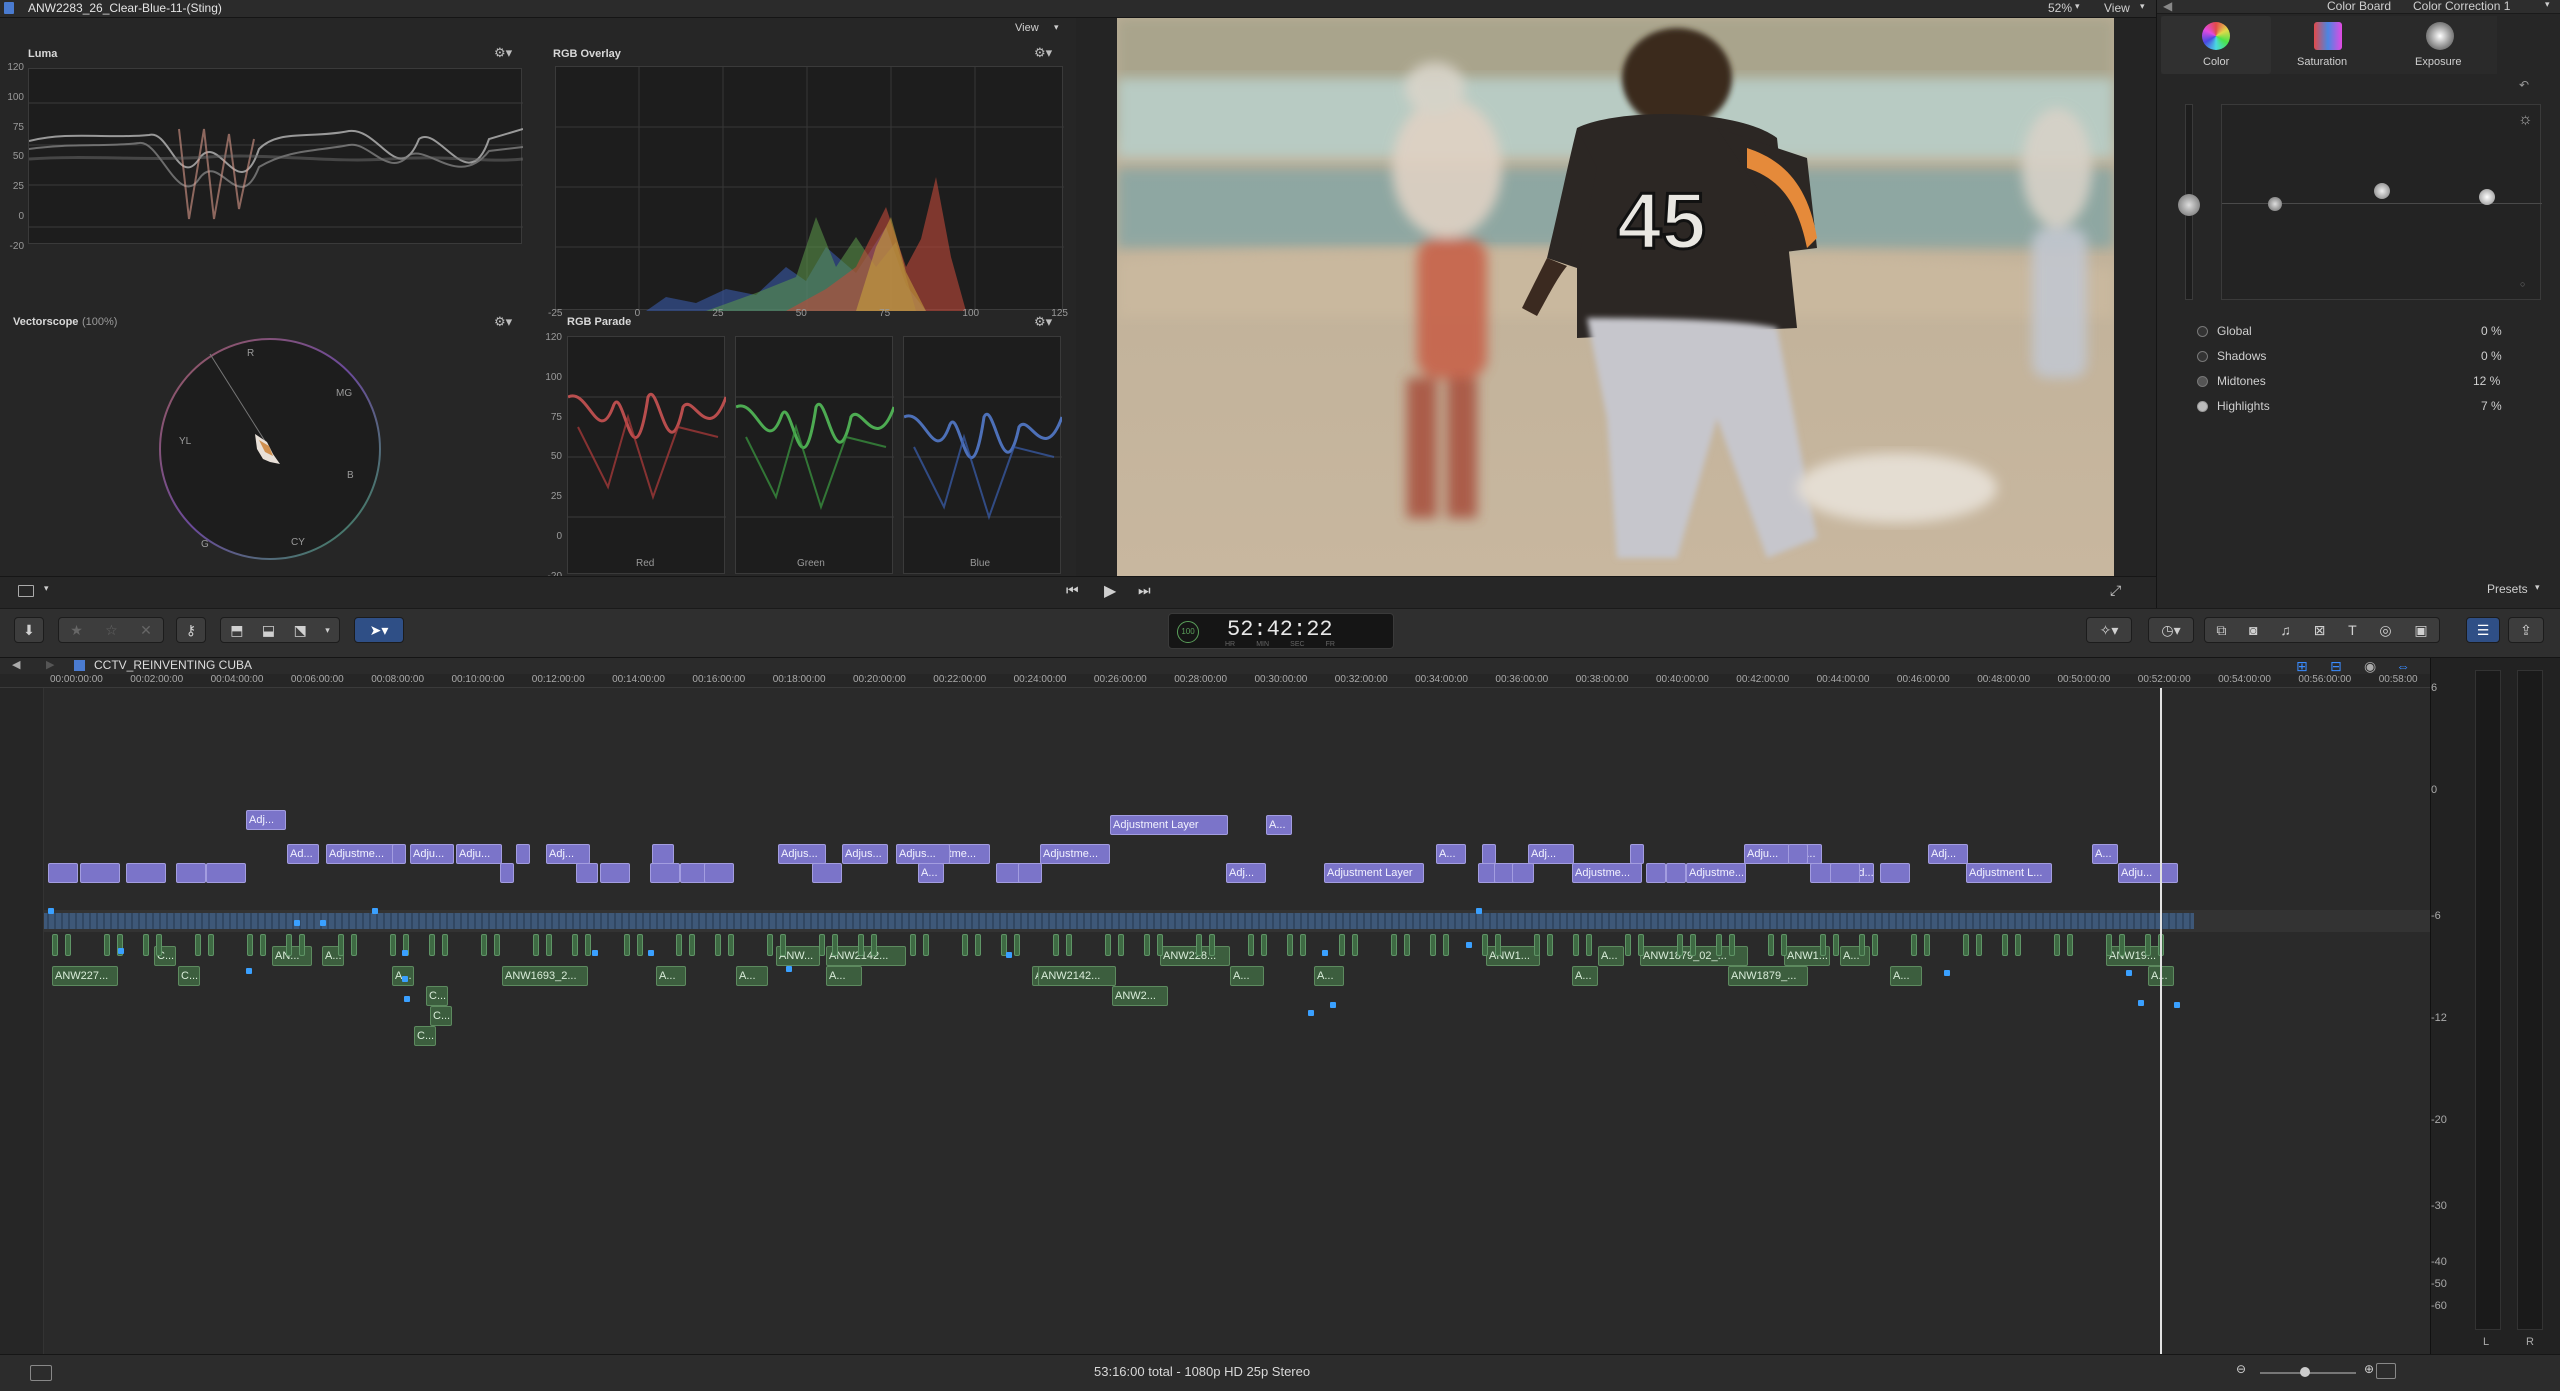 This screenshot has height=1391, width=2560. I want to click on photos-icon: ◙, so click(2253, 630).